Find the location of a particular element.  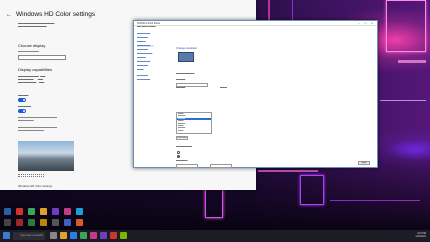

color-settings-label: ▬▬▬▬▬▬▬ is located at coordinates (184, 147).